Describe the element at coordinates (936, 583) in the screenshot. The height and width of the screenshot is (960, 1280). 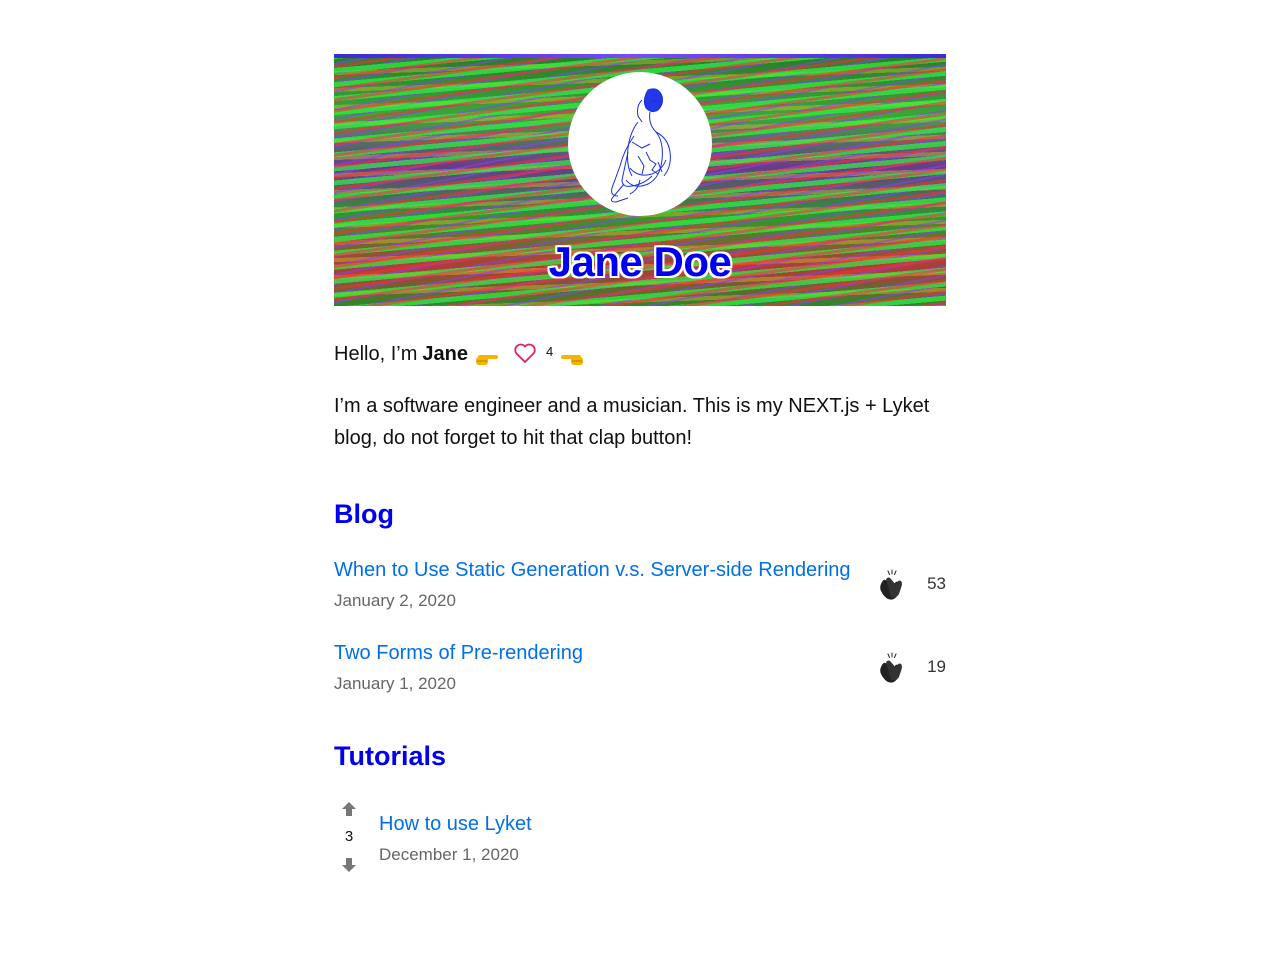
I see `clap-count: 53` at that location.